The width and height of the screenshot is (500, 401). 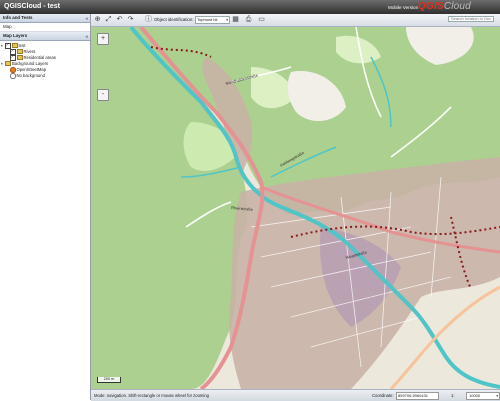 I want to click on background-label: No background, so click(x=30, y=75).